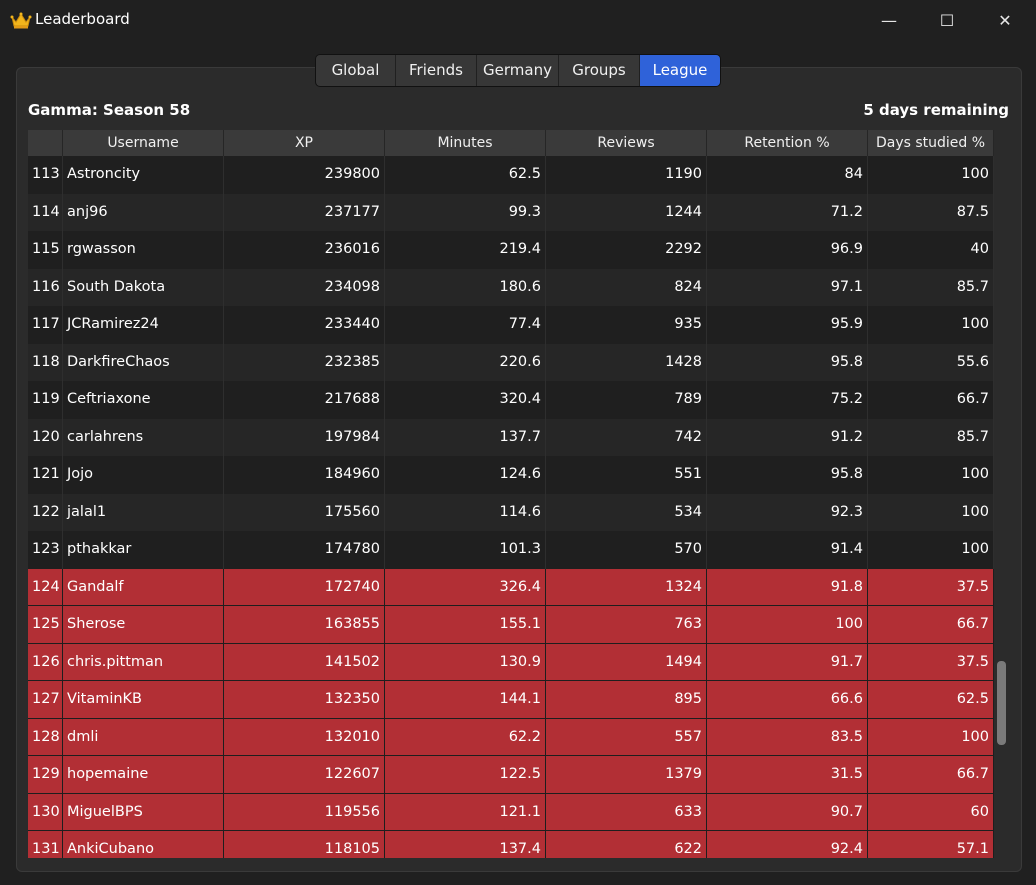 Image resolution: width=1036 pixels, height=885 pixels. Describe the element at coordinates (143, 143) in the screenshot. I see `header-username: Username` at that location.